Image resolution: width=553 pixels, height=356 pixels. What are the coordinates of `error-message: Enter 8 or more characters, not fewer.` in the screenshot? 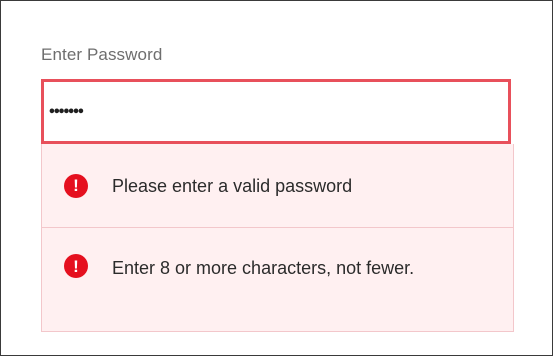 It's located at (263, 268).